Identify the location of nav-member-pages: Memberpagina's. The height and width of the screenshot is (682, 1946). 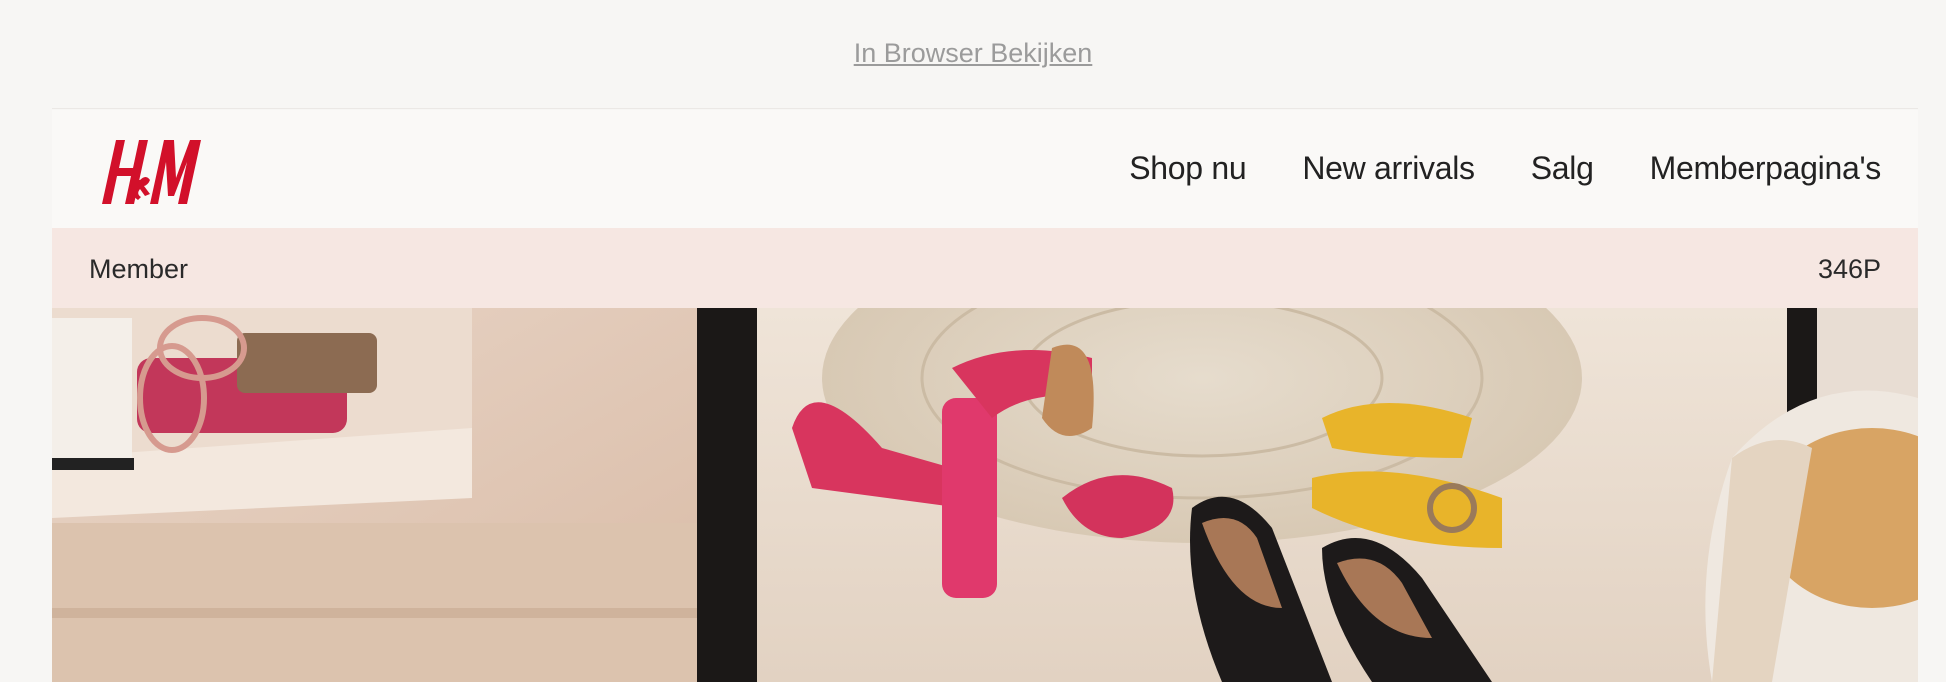
(1766, 168).